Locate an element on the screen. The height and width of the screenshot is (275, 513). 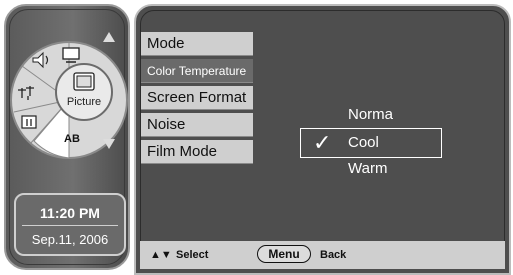
clock-time: 11:20 PM is located at coordinates (70, 213).